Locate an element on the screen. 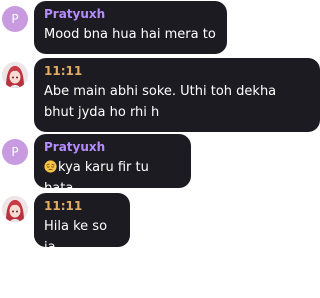  message-bubble: 11:11 Hila ke so ja is located at coordinates (82, 224).